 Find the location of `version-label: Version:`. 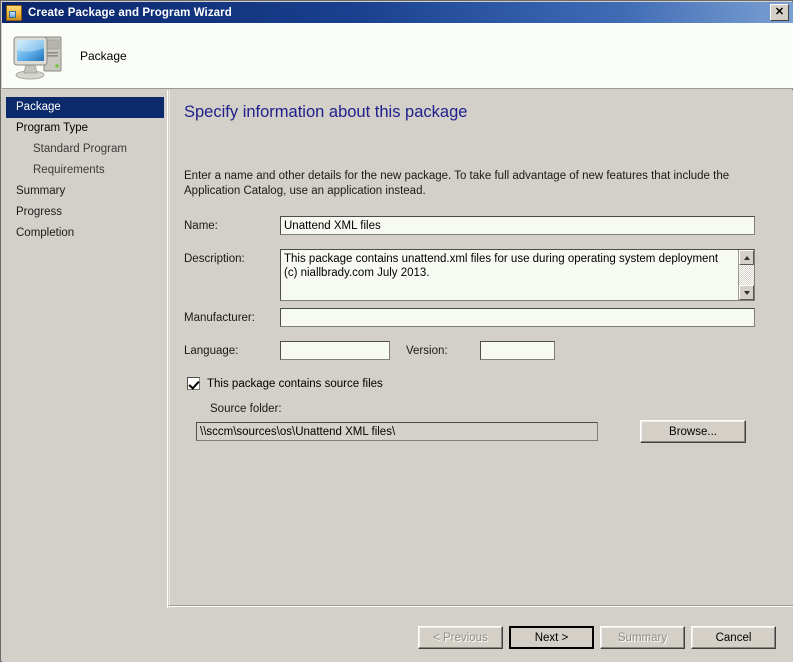

version-label: Version: is located at coordinates (427, 351).